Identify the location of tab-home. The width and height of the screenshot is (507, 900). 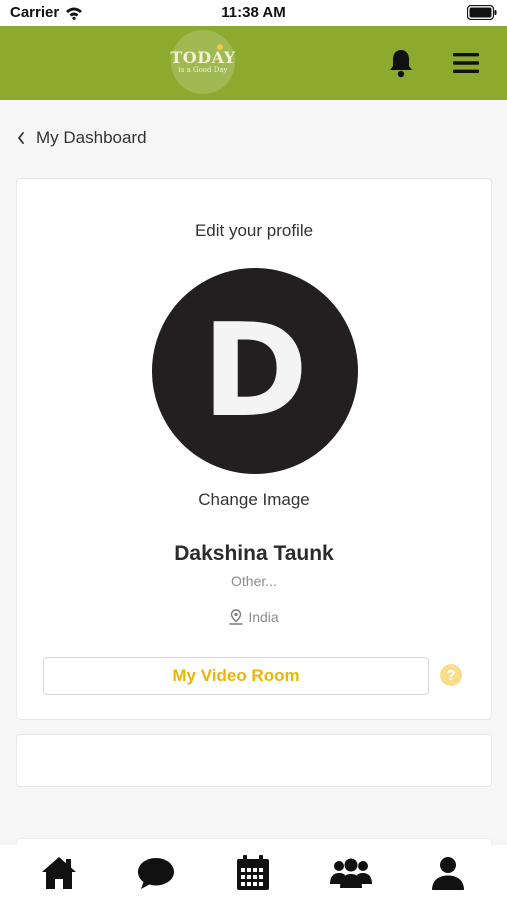
(59, 873).